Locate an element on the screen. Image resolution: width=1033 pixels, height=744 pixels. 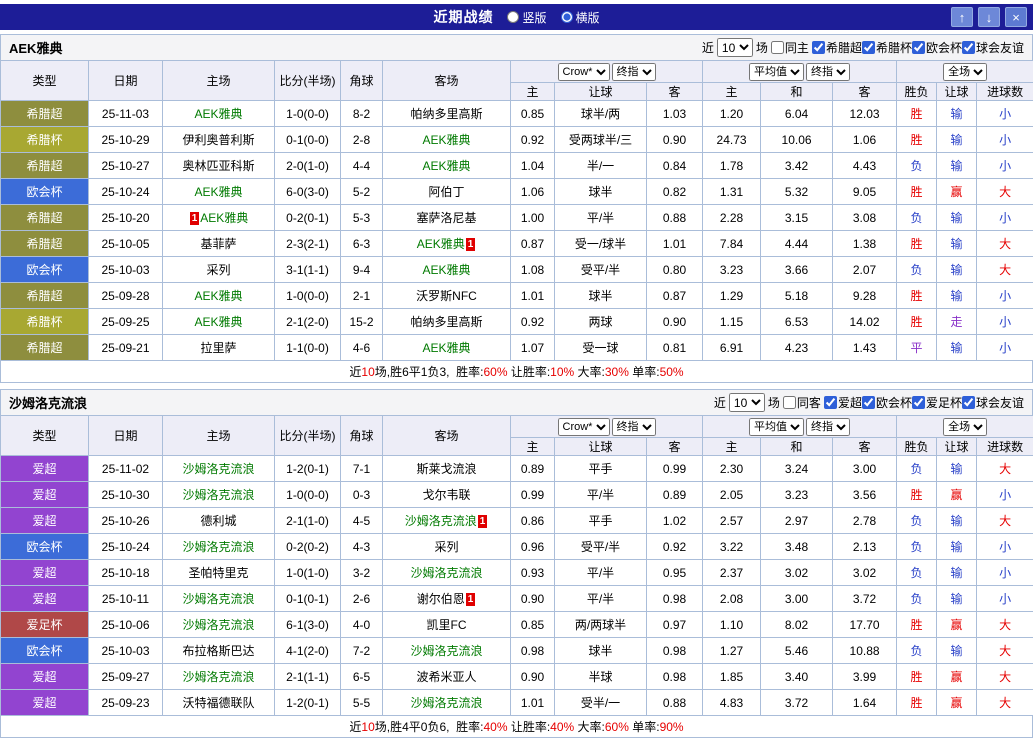
score-cell: 0-1(0-0) is located at coordinates (308, 140).